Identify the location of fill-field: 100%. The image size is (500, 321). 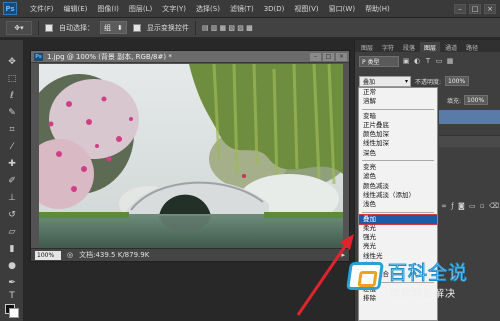
(476, 100).